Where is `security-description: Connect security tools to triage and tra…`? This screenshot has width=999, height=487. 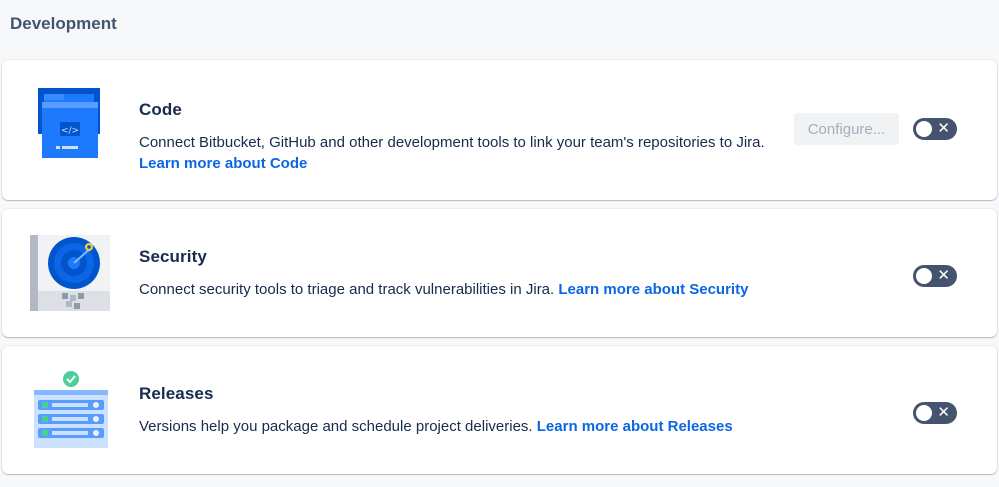
security-description: Connect security tools to triage and tra… is located at coordinates (347, 289).